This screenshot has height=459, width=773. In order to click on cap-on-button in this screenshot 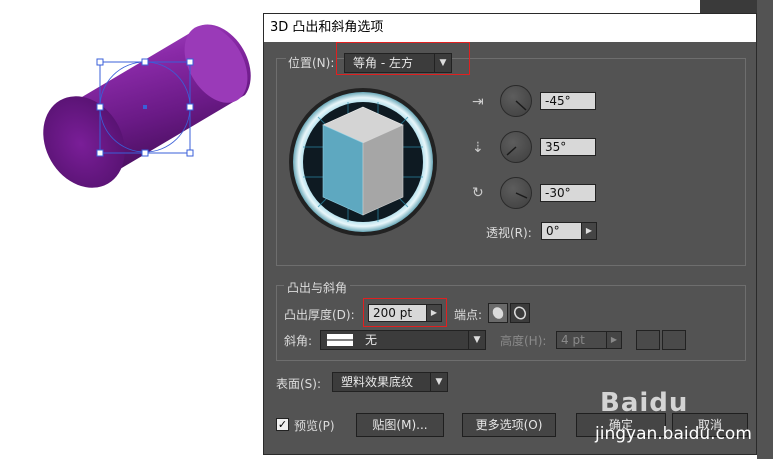, I will do `click(498, 313)`.